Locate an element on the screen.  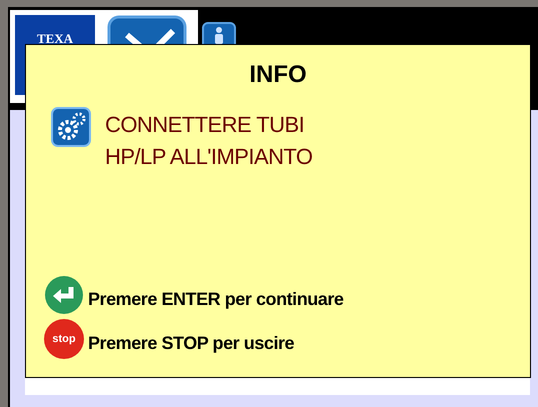
instruction-text: Premere STOP per uscire is located at coordinates (191, 343).